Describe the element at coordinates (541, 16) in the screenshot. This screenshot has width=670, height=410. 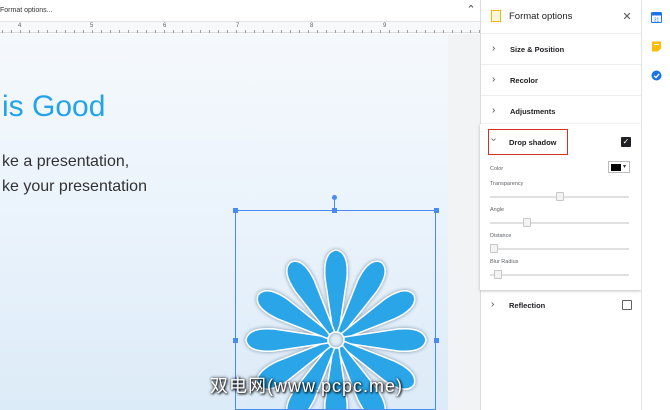
I see `panel-title: Format options` at that location.